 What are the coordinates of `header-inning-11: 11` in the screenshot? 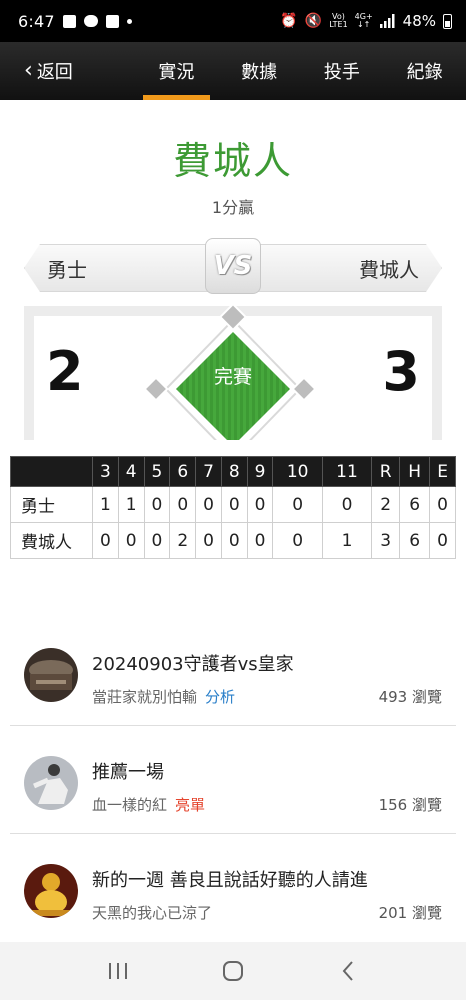 It's located at (347, 471).